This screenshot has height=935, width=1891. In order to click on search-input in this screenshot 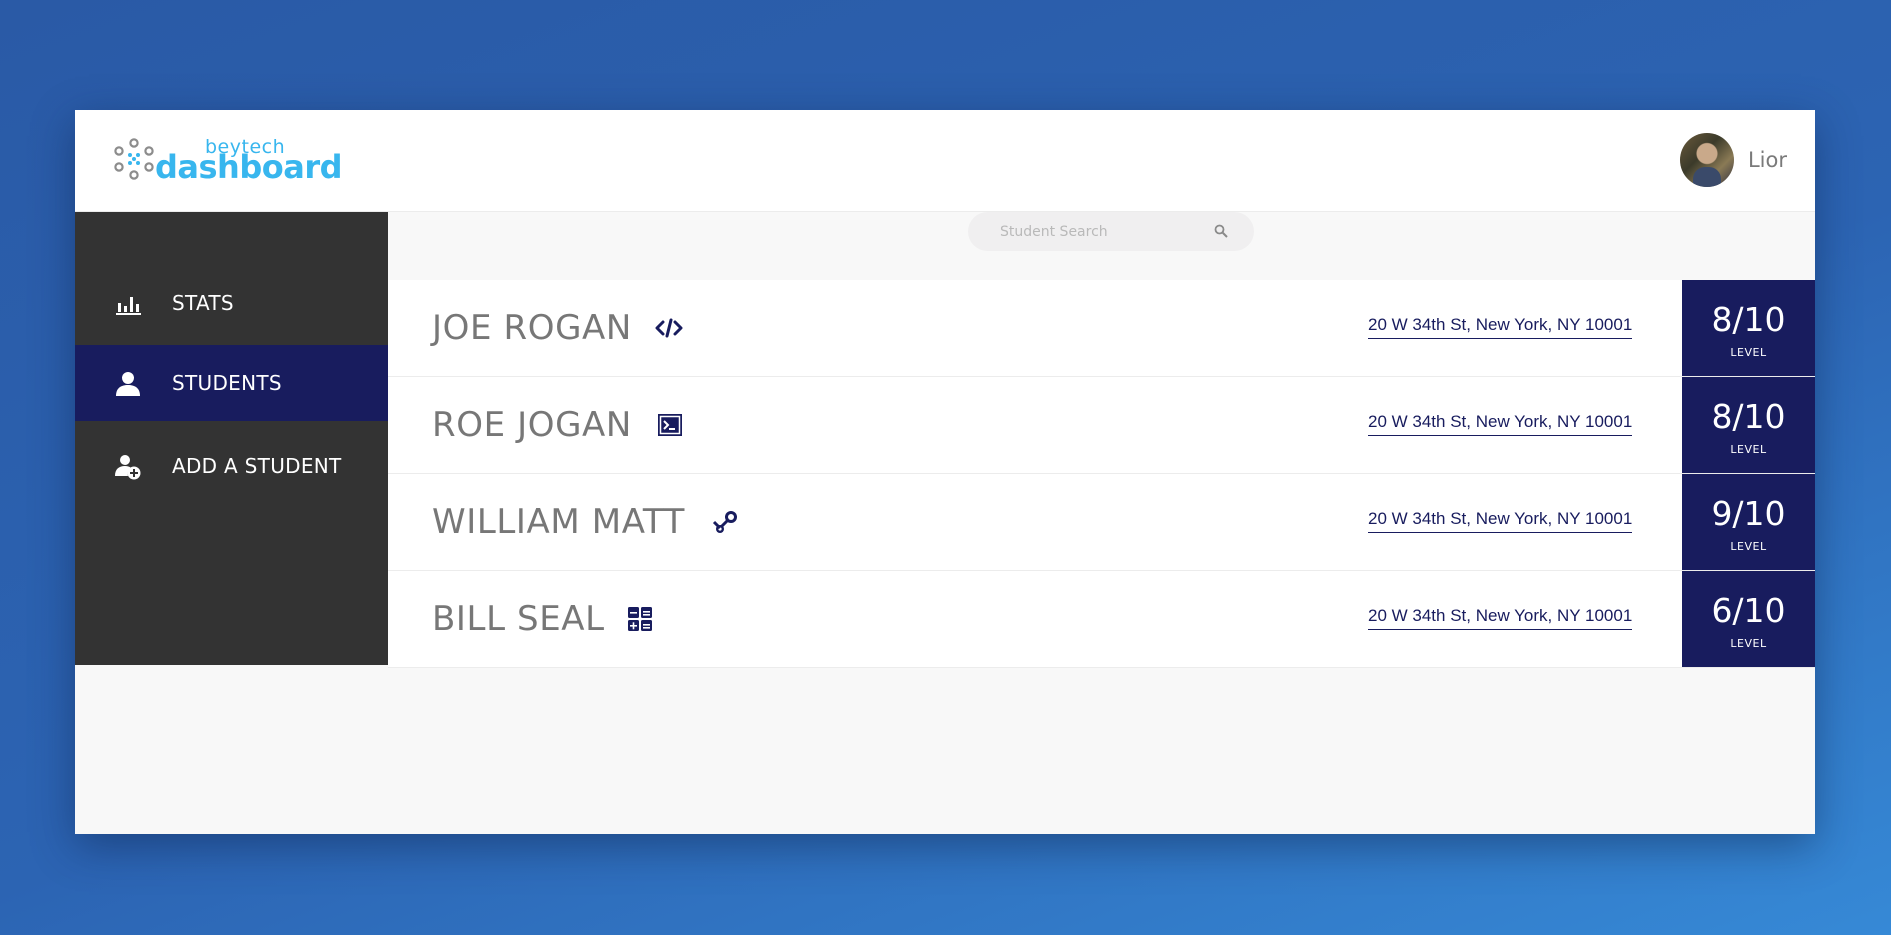, I will do `click(1105, 231)`.